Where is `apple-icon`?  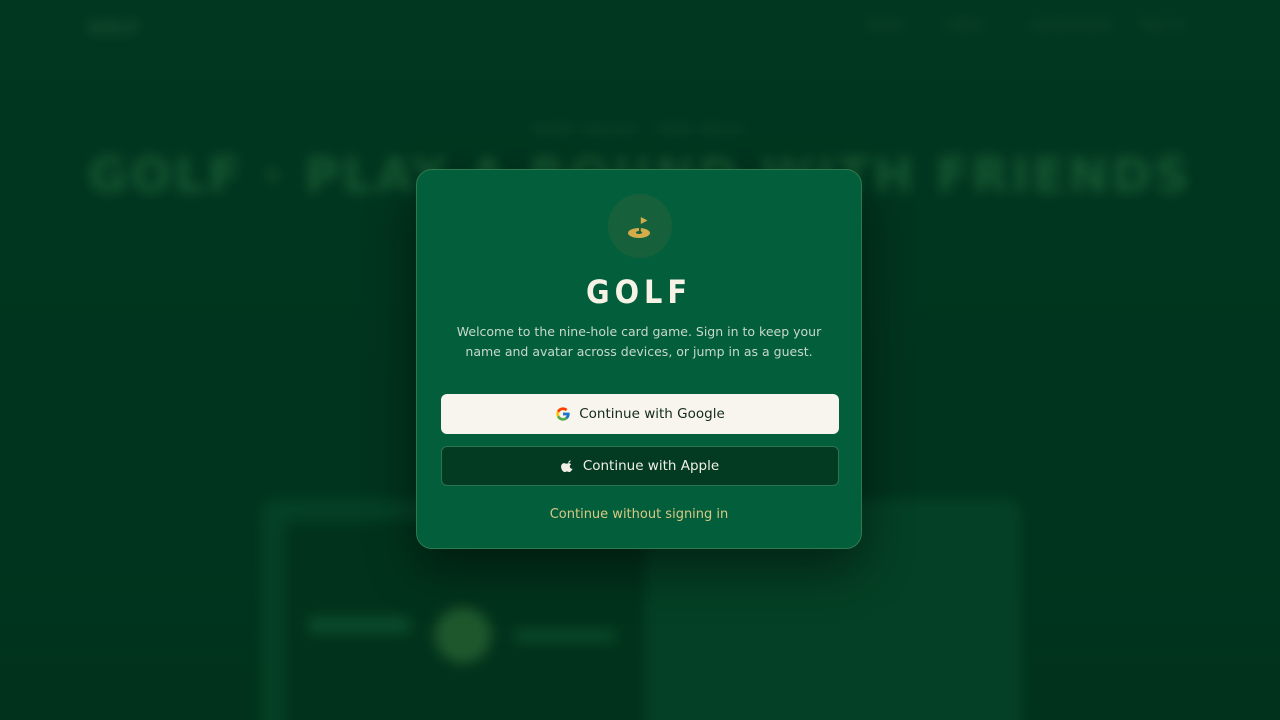
apple-icon is located at coordinates (567, 466).